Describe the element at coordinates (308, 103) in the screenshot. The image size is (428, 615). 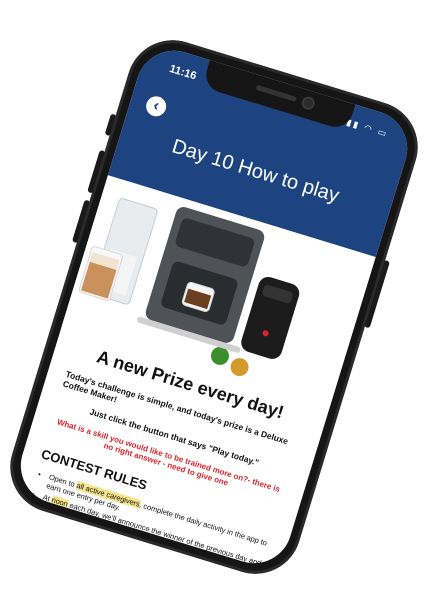
I see `camera` at that location.